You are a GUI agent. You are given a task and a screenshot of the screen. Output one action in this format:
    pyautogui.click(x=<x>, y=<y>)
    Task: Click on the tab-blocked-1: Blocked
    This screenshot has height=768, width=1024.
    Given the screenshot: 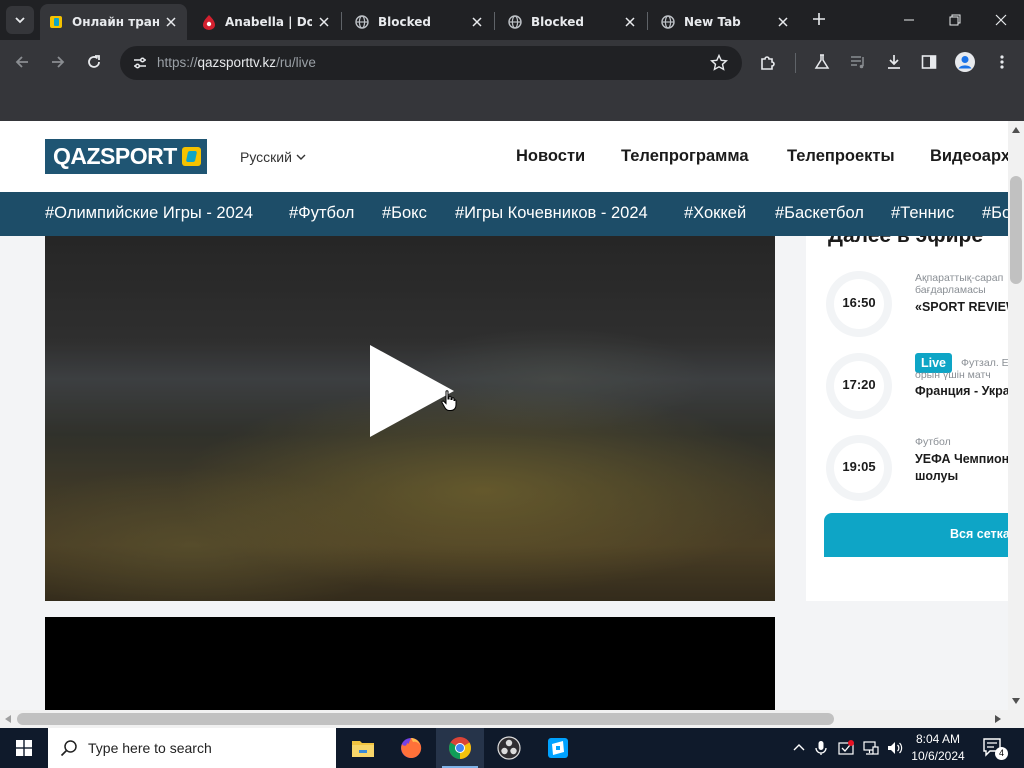 What is the action you would take?
    pyautogui.click(x=419, y=22)
    